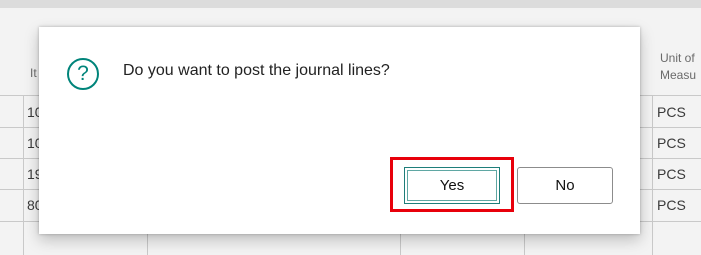  What do you see at coordinates (678, 66) in the screenshot?
I see `unit-of-measure-header: Unit of Measu` at bounding box center [678, 66].